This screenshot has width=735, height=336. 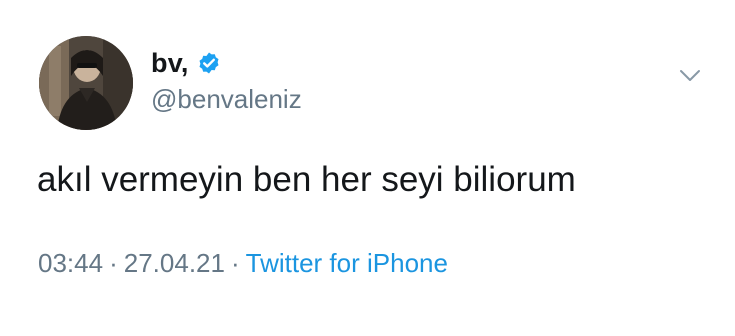 I want to click on tweet-text: akıl vermeyin ben her seyi biliorum, so click(x=306, y=179).